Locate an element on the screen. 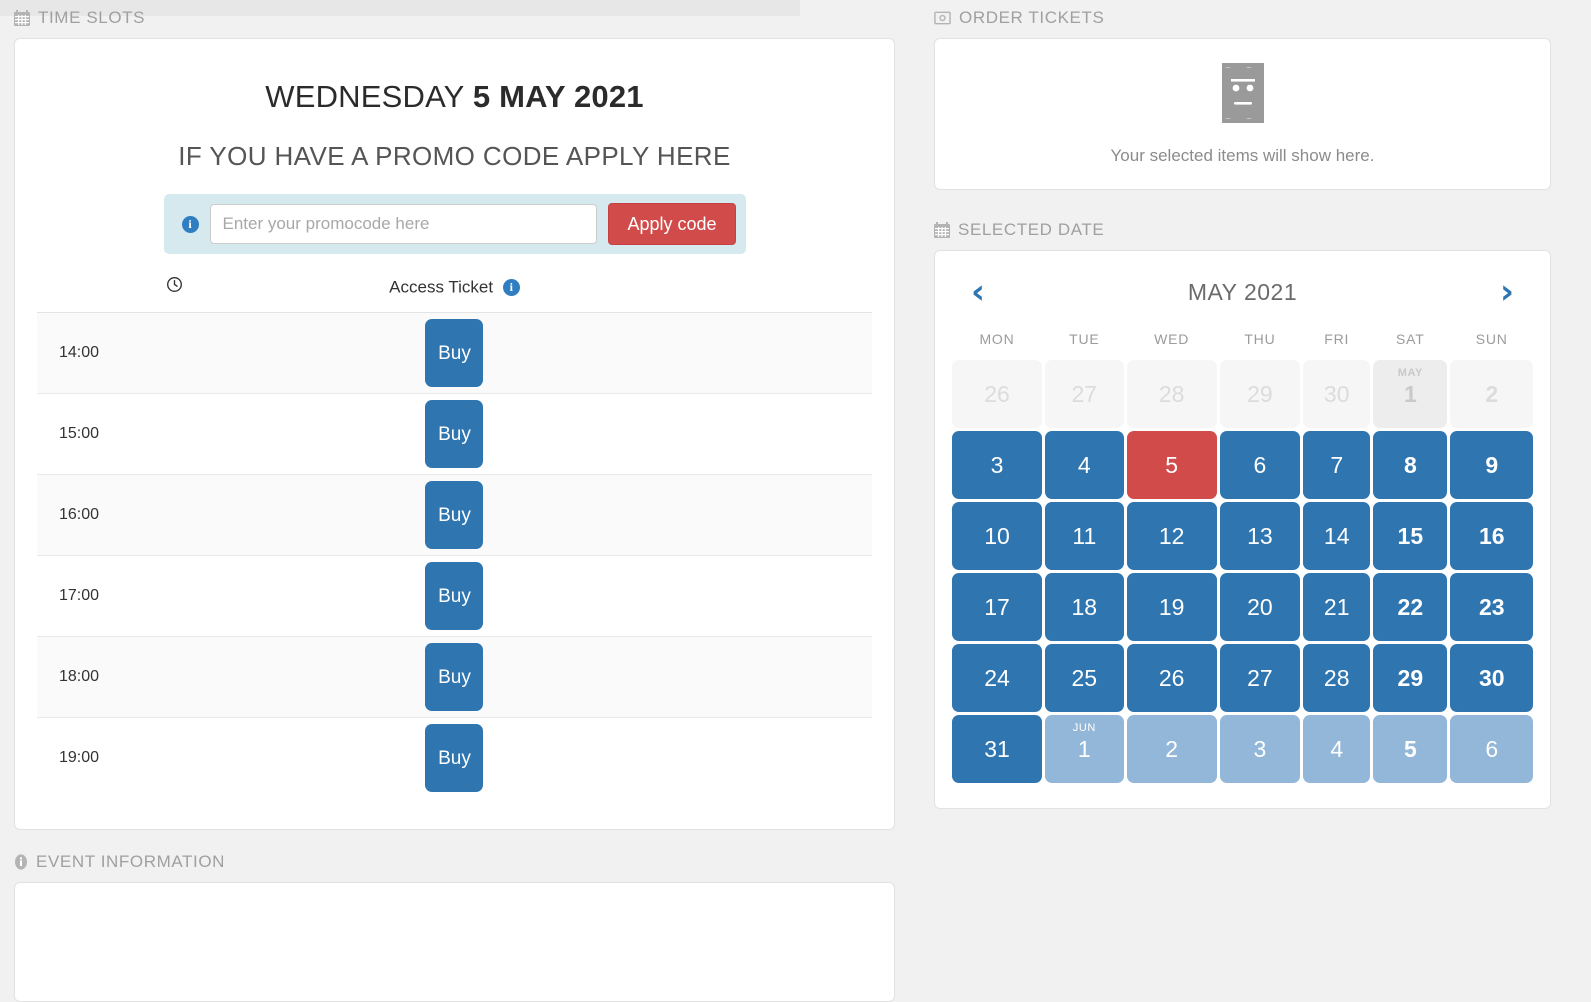 The height and width of the screenshot is (1002, 1591). calendar-day-number: 25 is located at coordinates (1084, 677).